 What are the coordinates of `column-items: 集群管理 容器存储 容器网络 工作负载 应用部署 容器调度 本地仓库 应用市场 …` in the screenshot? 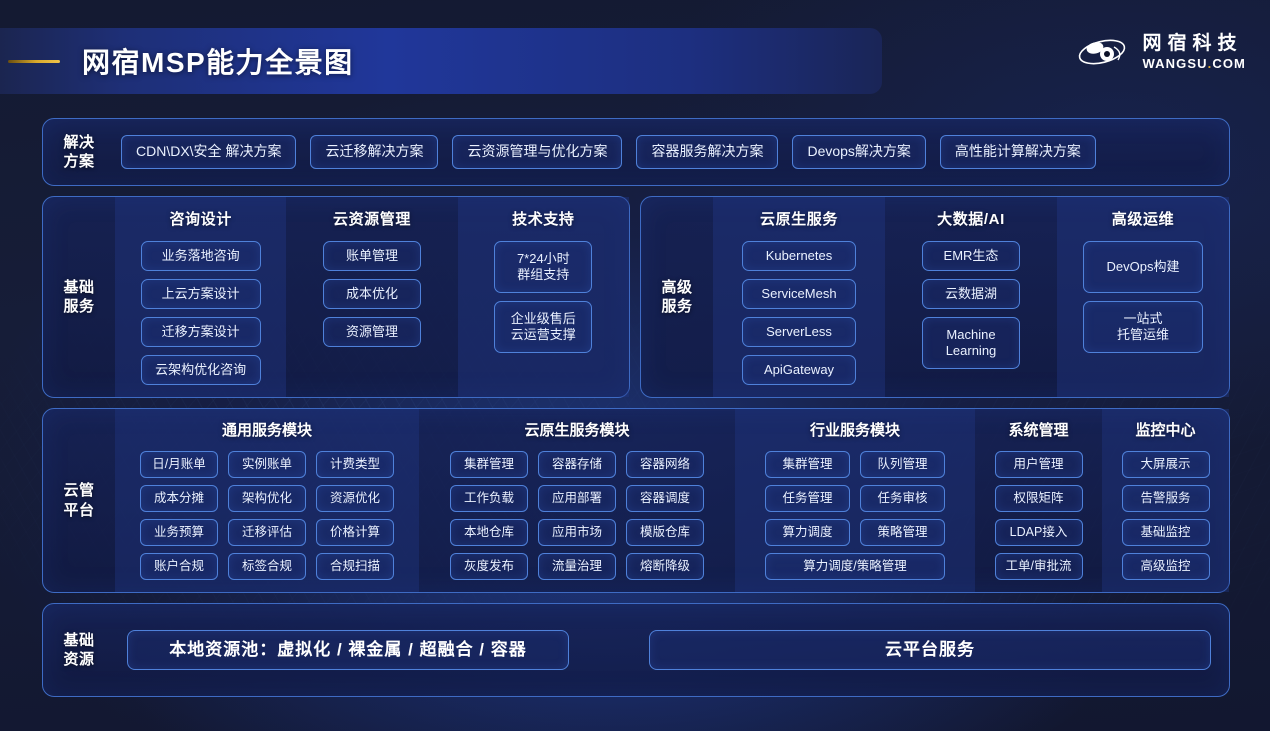 It's located at (577, 515).